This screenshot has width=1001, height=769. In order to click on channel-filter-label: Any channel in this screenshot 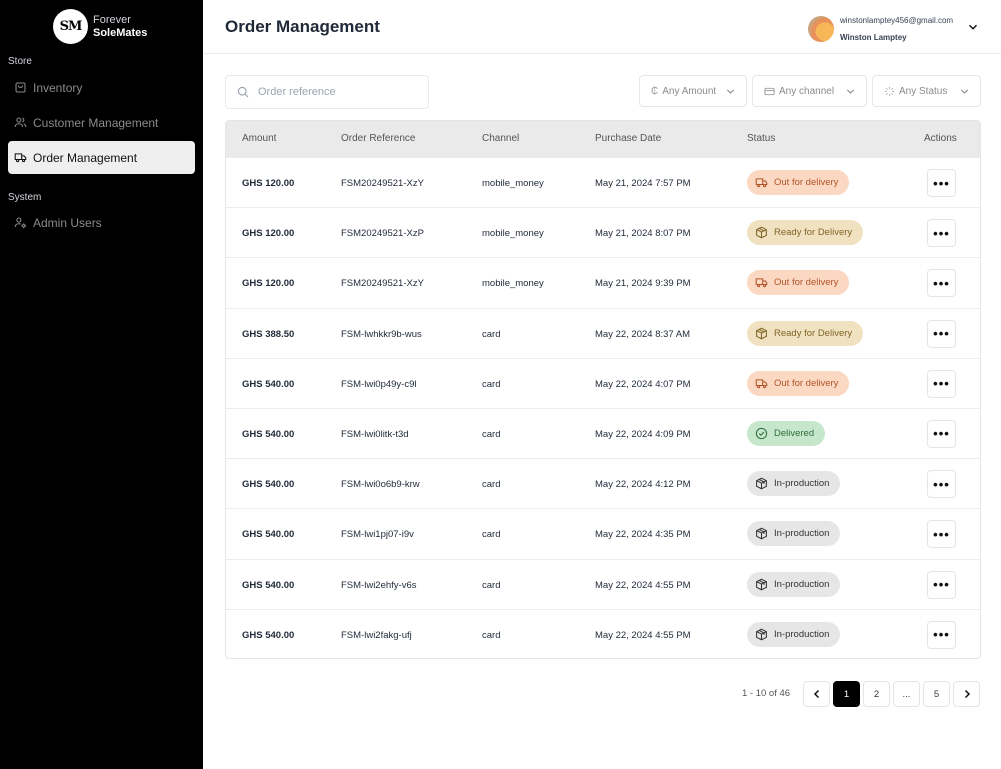, I will do `click(807, 91)`.